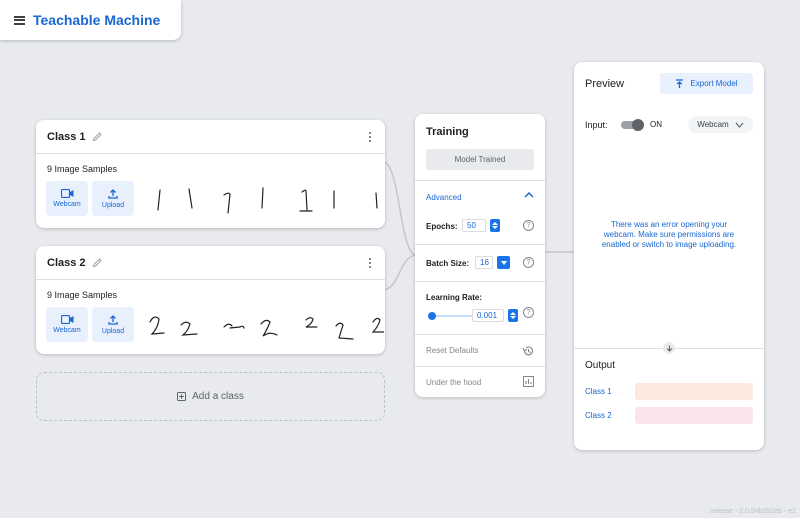  I want to click on app-header: Teachable Machine, so click(90, 20).